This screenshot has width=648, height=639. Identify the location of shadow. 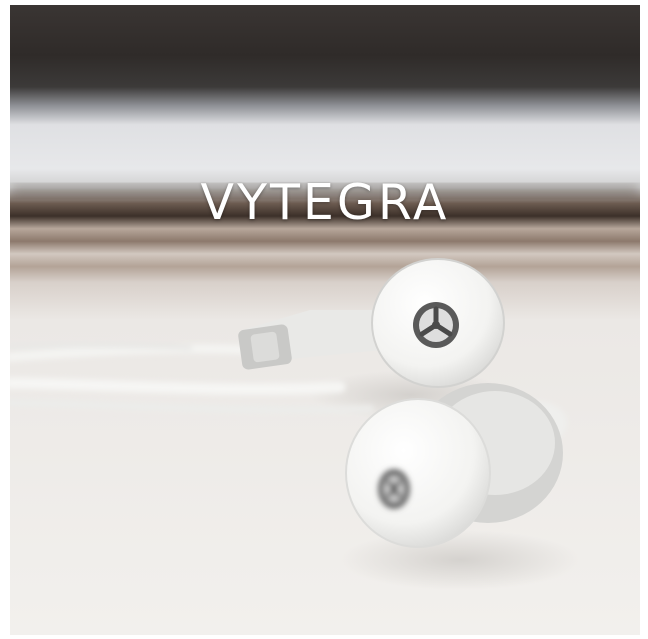
(460, 560).